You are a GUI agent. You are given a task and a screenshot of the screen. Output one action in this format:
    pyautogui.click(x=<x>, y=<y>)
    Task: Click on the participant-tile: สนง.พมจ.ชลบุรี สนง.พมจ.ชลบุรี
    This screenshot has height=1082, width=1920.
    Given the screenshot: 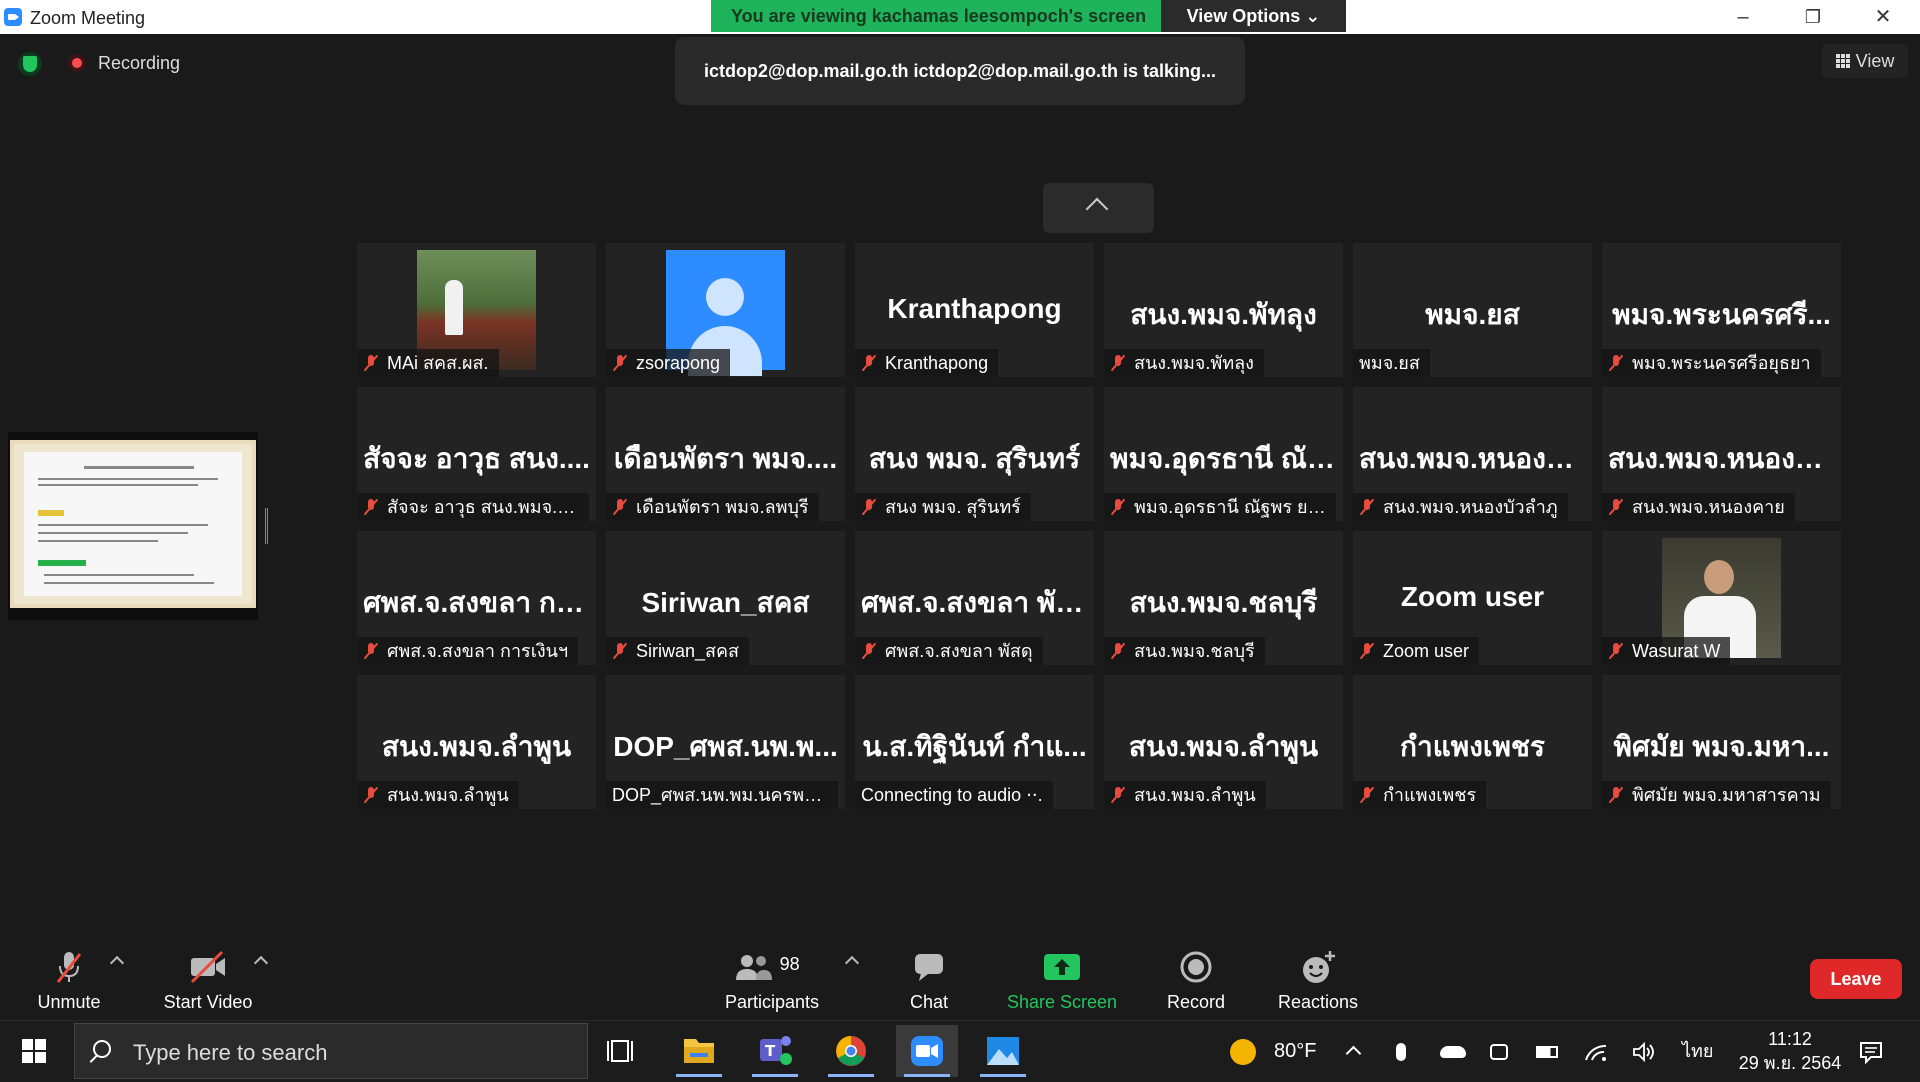 What is the action you would take?
    pyautogui.click(x=1223, y=598)
    